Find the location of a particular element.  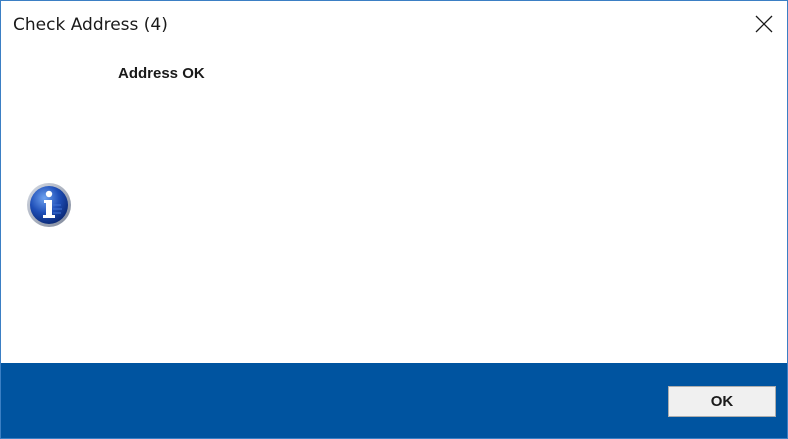

ok-button: OK is located at coordinates (722, 401).